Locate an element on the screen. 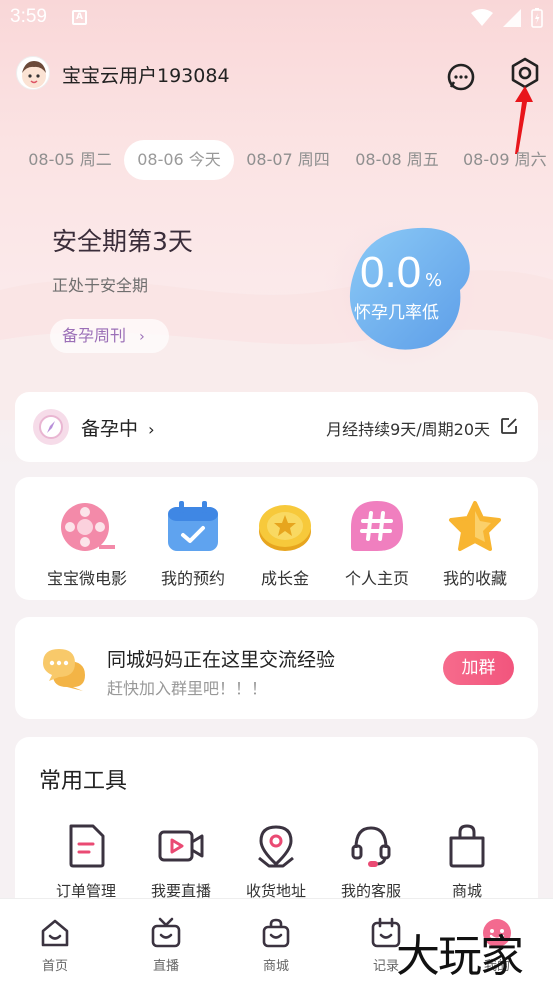  message-icon is located at coordinates (461, 77).